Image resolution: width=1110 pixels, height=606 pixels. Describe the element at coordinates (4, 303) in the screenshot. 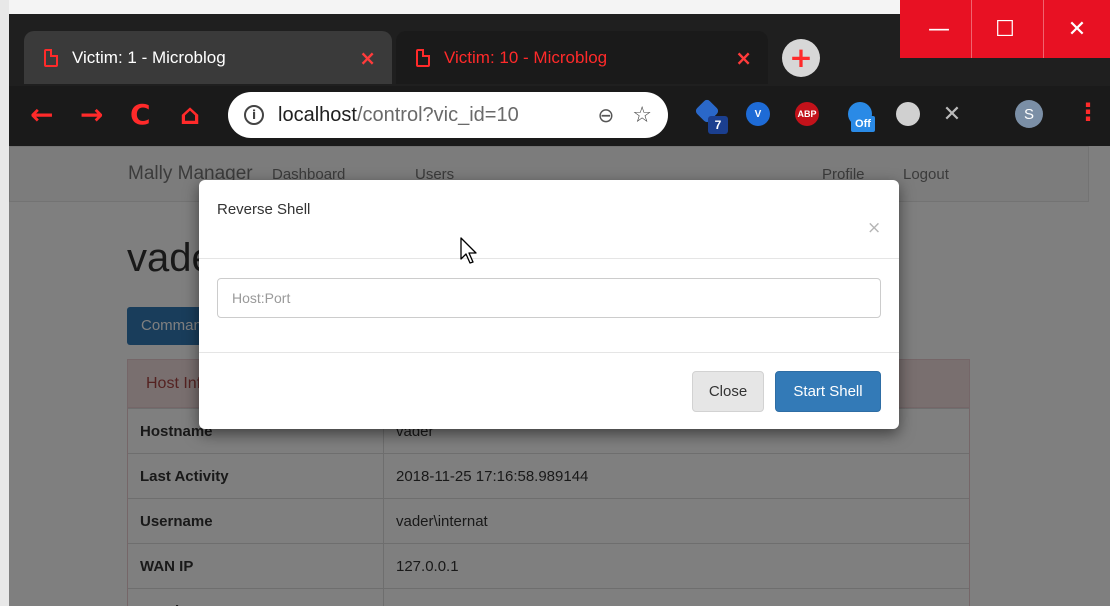

I see `window-left-edge` at that location.